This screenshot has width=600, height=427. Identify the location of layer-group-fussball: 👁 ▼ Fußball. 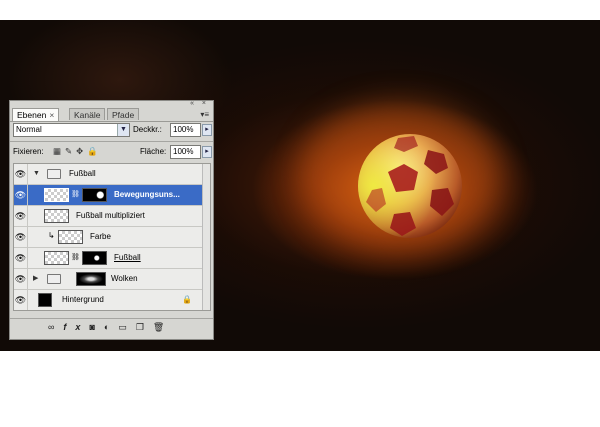
(108, 174).